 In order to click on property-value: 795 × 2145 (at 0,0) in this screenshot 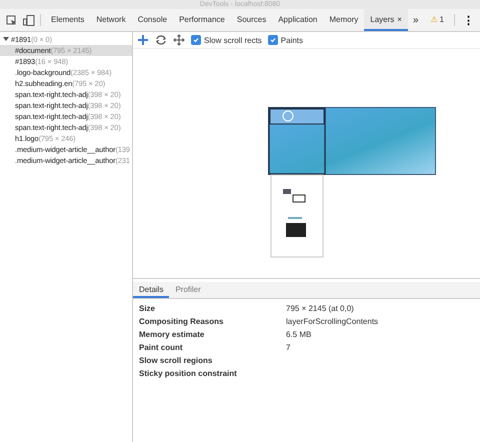, I will do `click(320, 308)`.